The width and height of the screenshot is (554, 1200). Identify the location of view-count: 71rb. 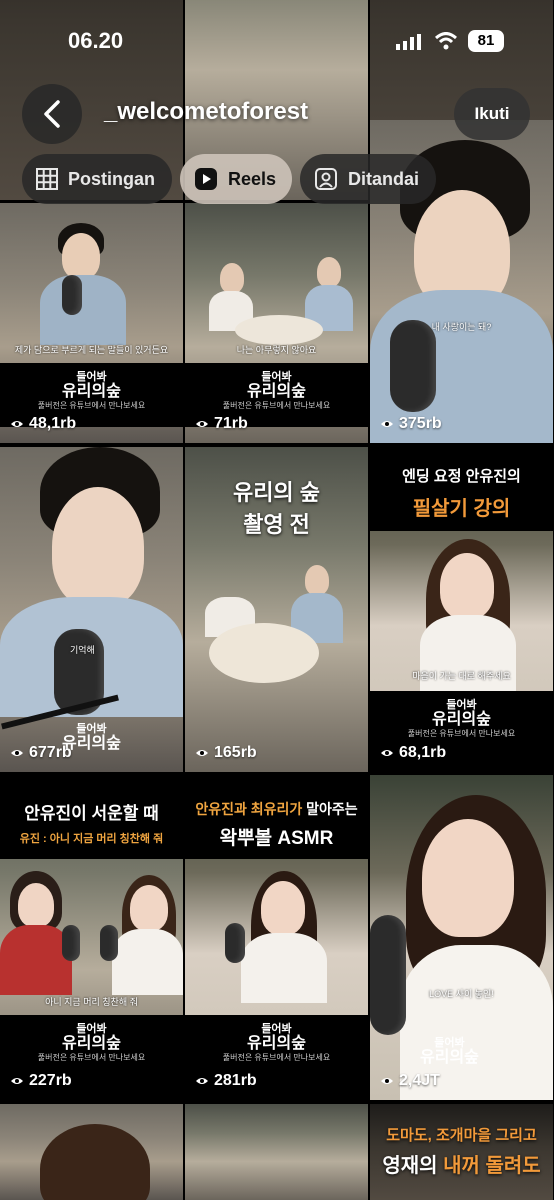
(221, 424).